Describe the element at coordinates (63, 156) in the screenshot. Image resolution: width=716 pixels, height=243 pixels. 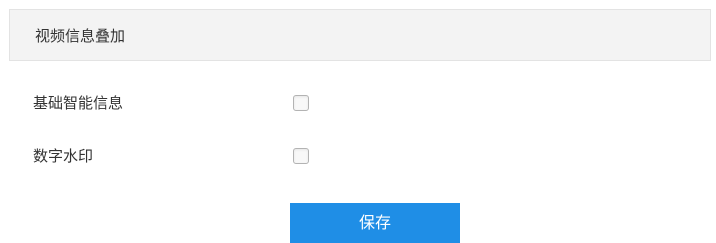
I see `option-label-digital-watermark: 数字水印` at that location.